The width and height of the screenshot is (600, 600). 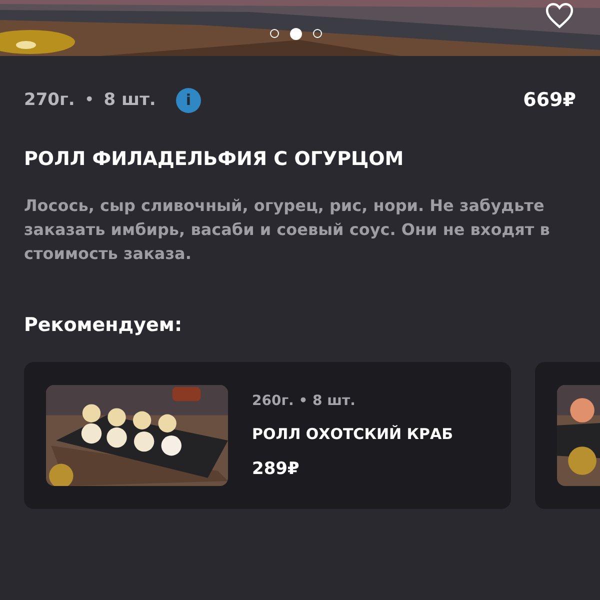 What do you see at coordinates (353, 433) in the screenshot?
I see `product-name: РОЛЛ ОХОТСКИЙ КРАБ` at bounding box center [353, 433].